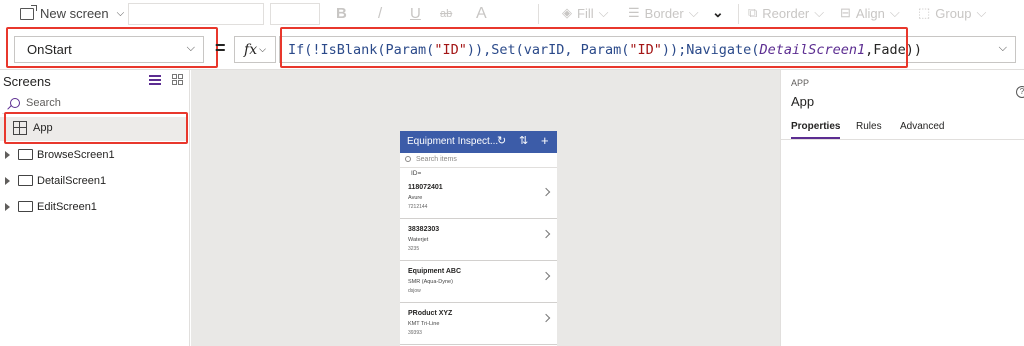 The height and width of the screenshot is (346, 1024). What do you see at coordinates (478, 282) in the screenshot?
I see `gallery-item: Equipment ABC SMR (Aqua-Dyne) dsjow` at bounding box center [478, 282].